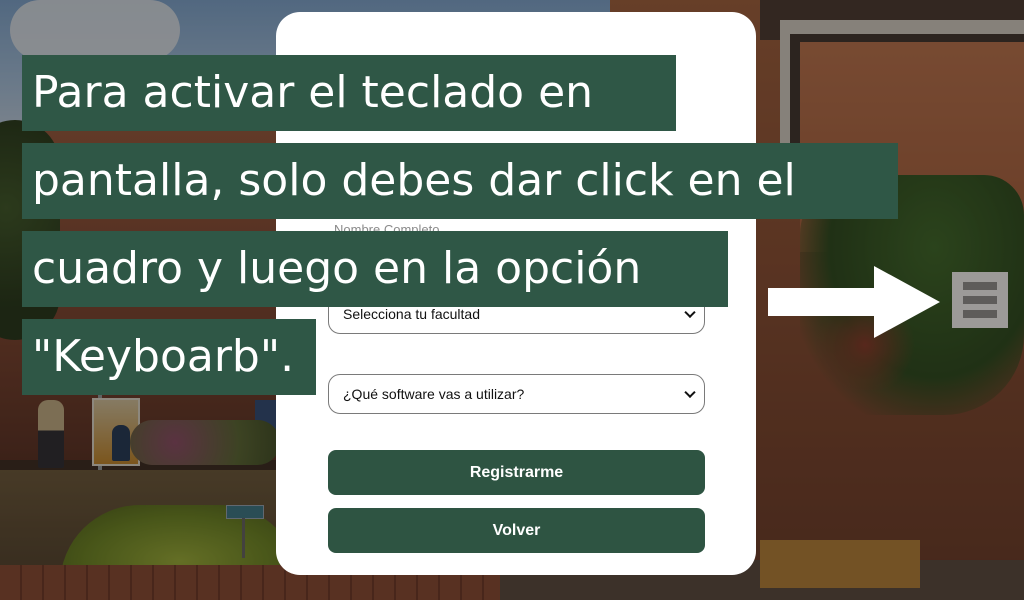 The height and width of the screenshot is (600, 1024). What do you see at coordinates (980, 300) in the screenshot?
I see `hamburger-menu-button` at bounding box center [980, 300].